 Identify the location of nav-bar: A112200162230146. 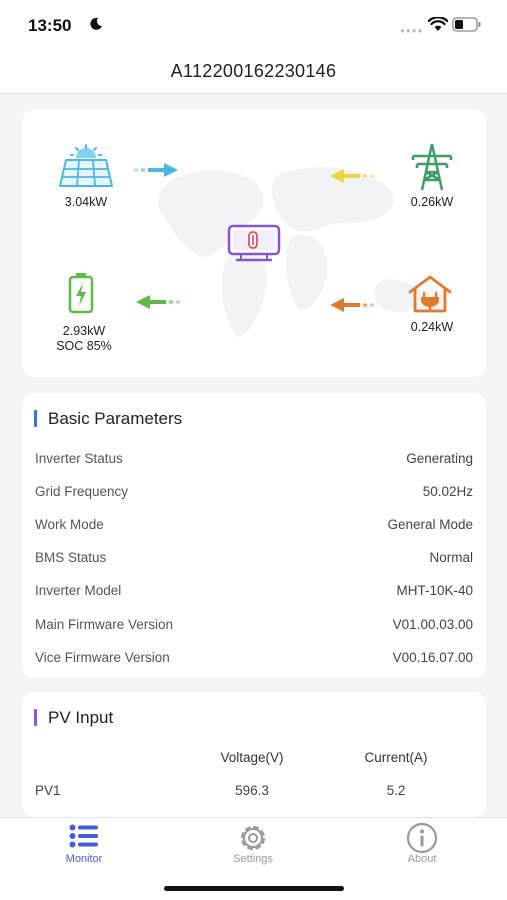
(253, 72).